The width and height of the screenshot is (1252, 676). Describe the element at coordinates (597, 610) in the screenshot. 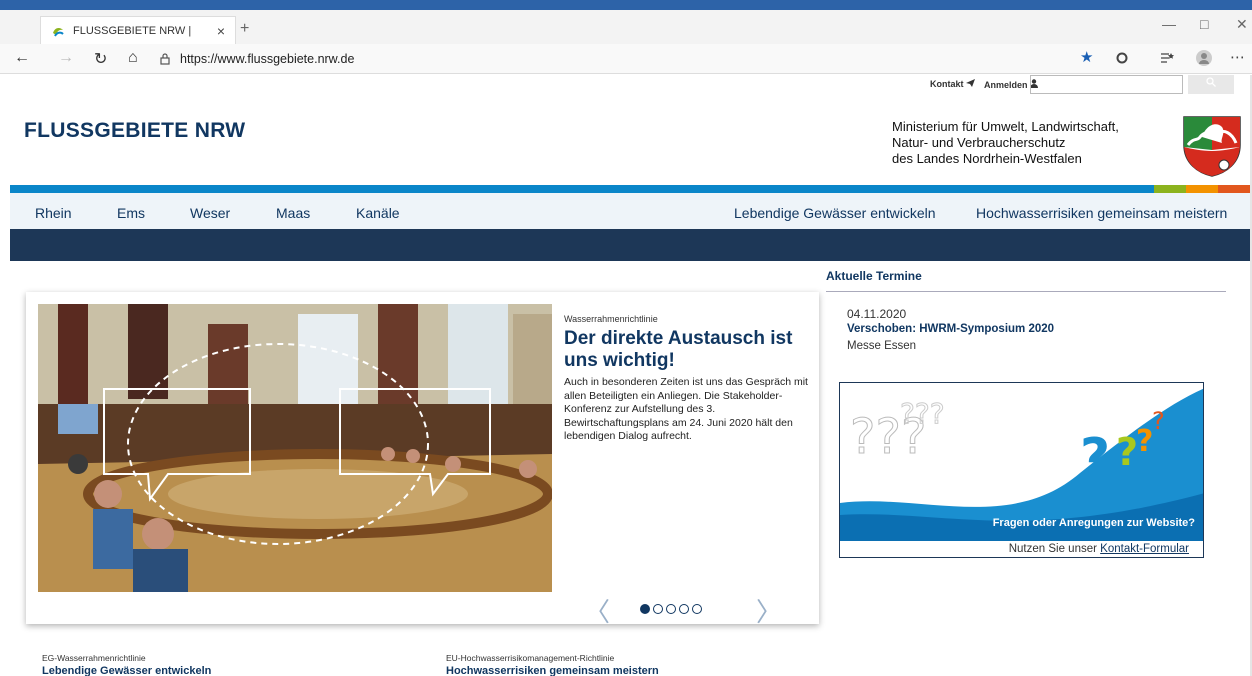

I see `carousel-prev-icon: 〈` at that location.